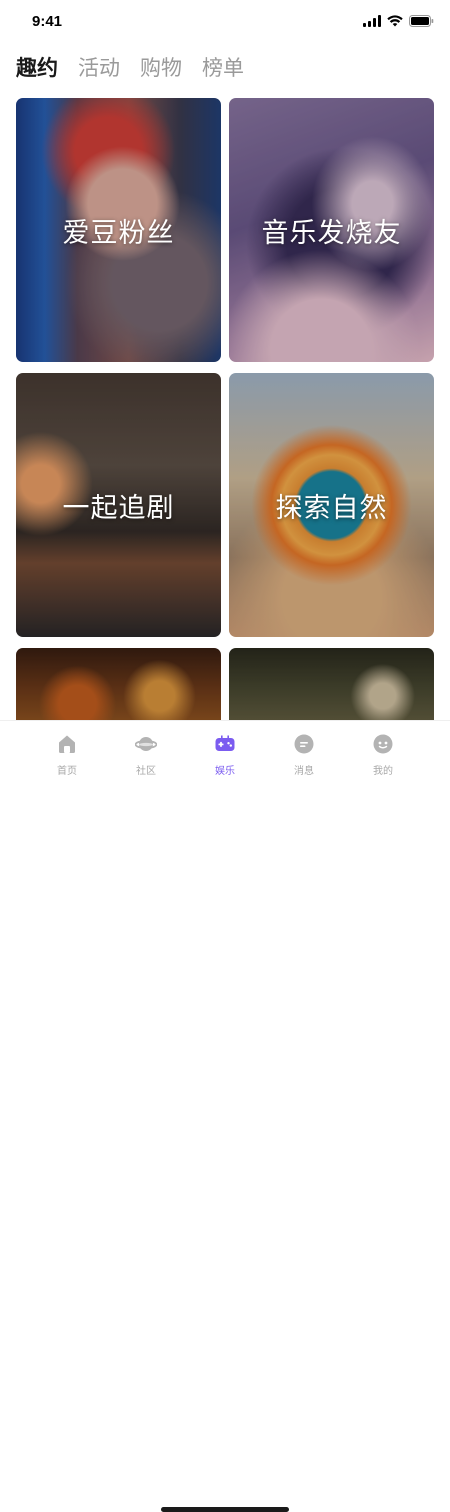 The image size is (450, 1512). I want to click on nav-label: 首页, so click(67, 771).